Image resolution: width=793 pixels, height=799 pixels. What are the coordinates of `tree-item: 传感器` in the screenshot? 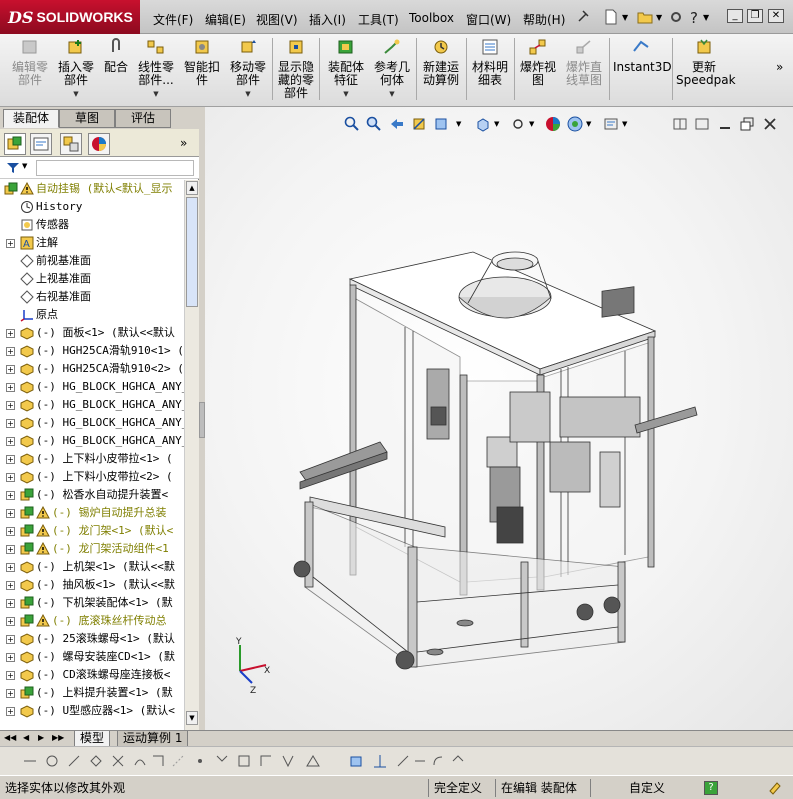 It's located at (92, 225).